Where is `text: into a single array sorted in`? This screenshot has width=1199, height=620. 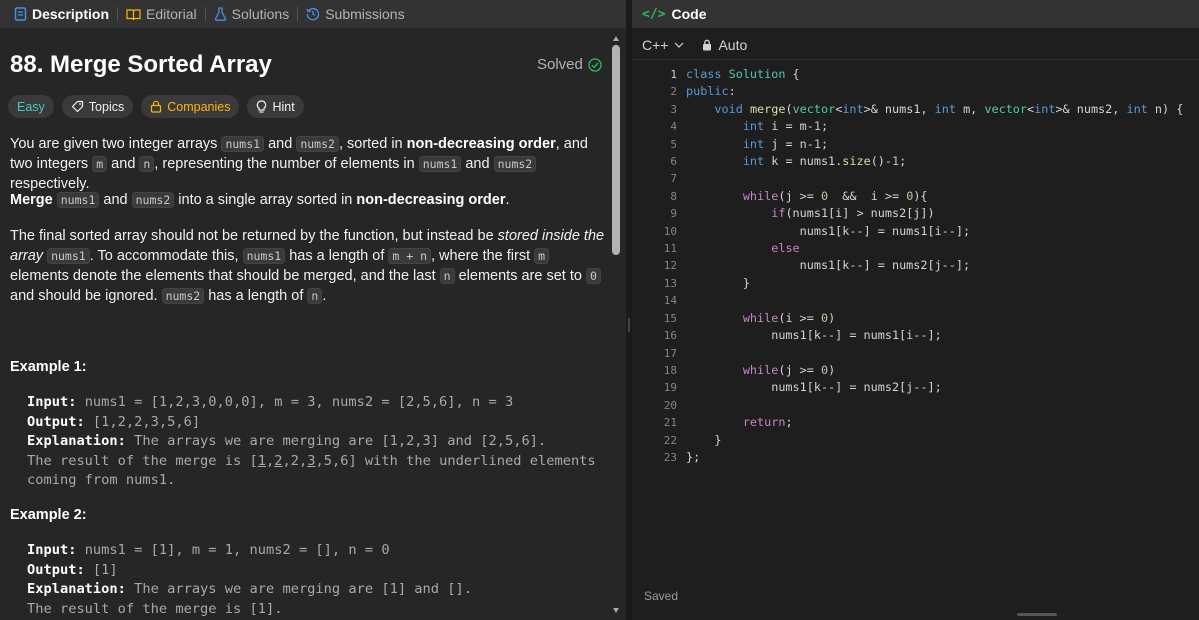
text: into a single array sorted in is located at coordinates (265, 200).